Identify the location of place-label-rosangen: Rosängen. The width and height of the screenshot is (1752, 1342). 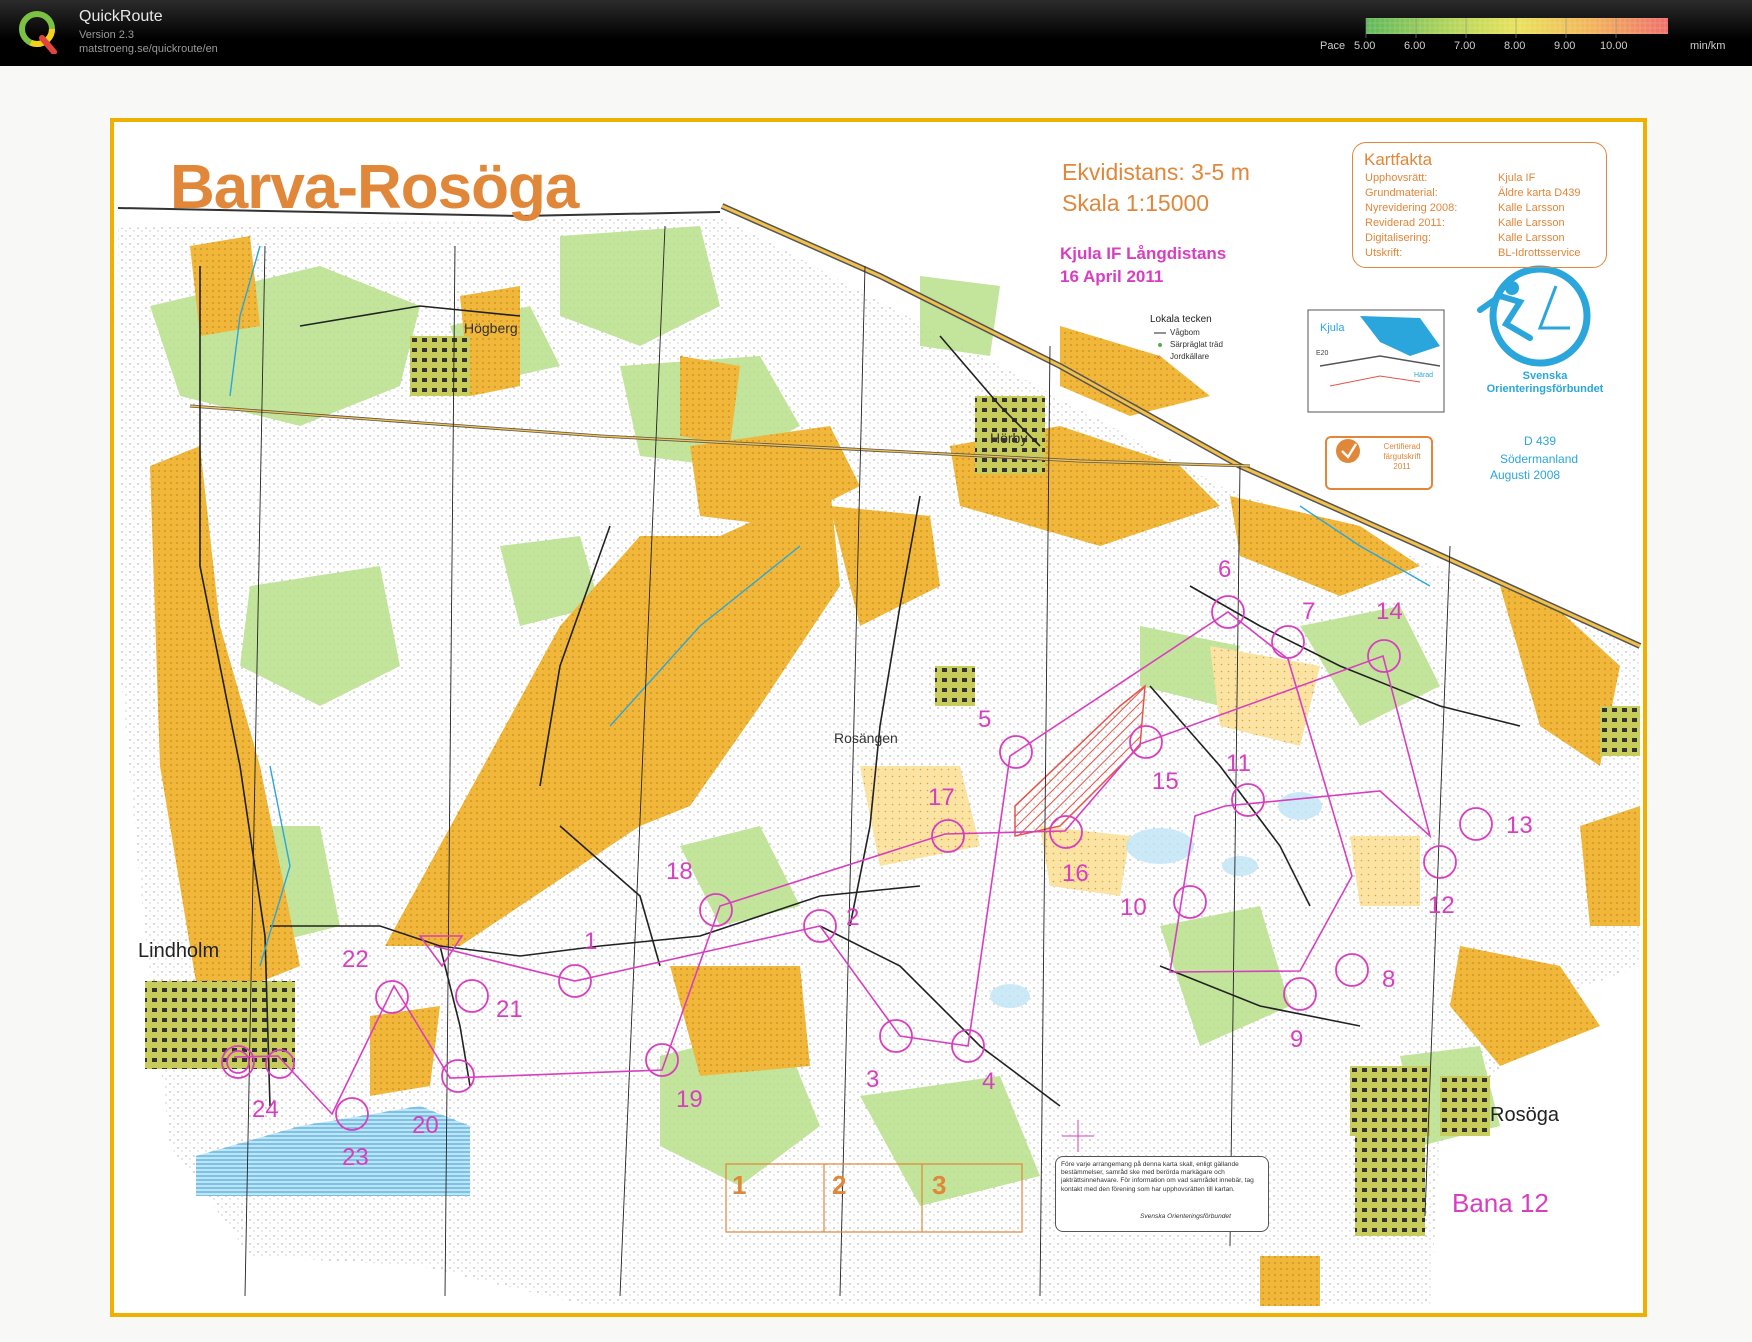
(866, 738).